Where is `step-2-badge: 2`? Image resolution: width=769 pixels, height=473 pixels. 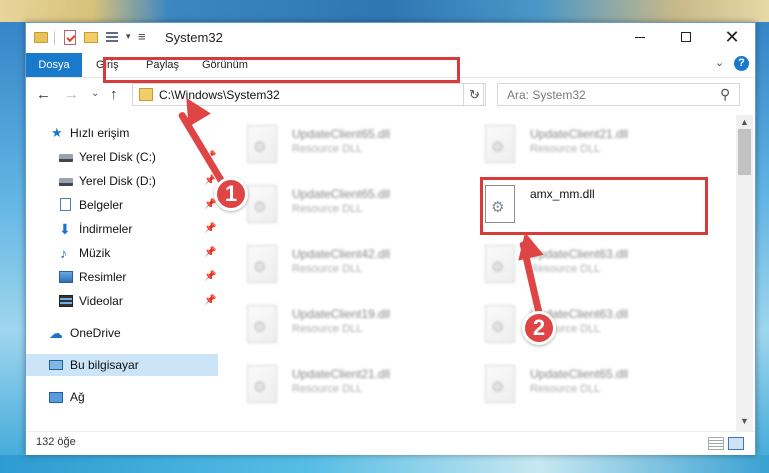 step-2-badge: 2 is located at coordinates (539, 328).